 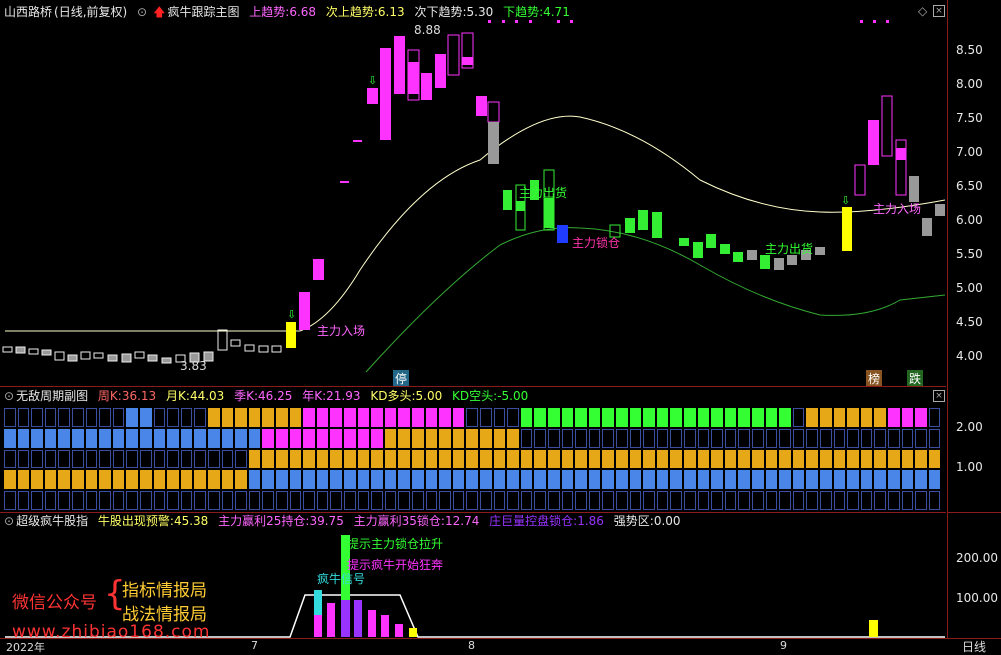 What do you see at coordinates (395, 544) in the screenshot?
I see `lock-up-note: 提示主力锁仓拉升` at bounding box center [395, 544].